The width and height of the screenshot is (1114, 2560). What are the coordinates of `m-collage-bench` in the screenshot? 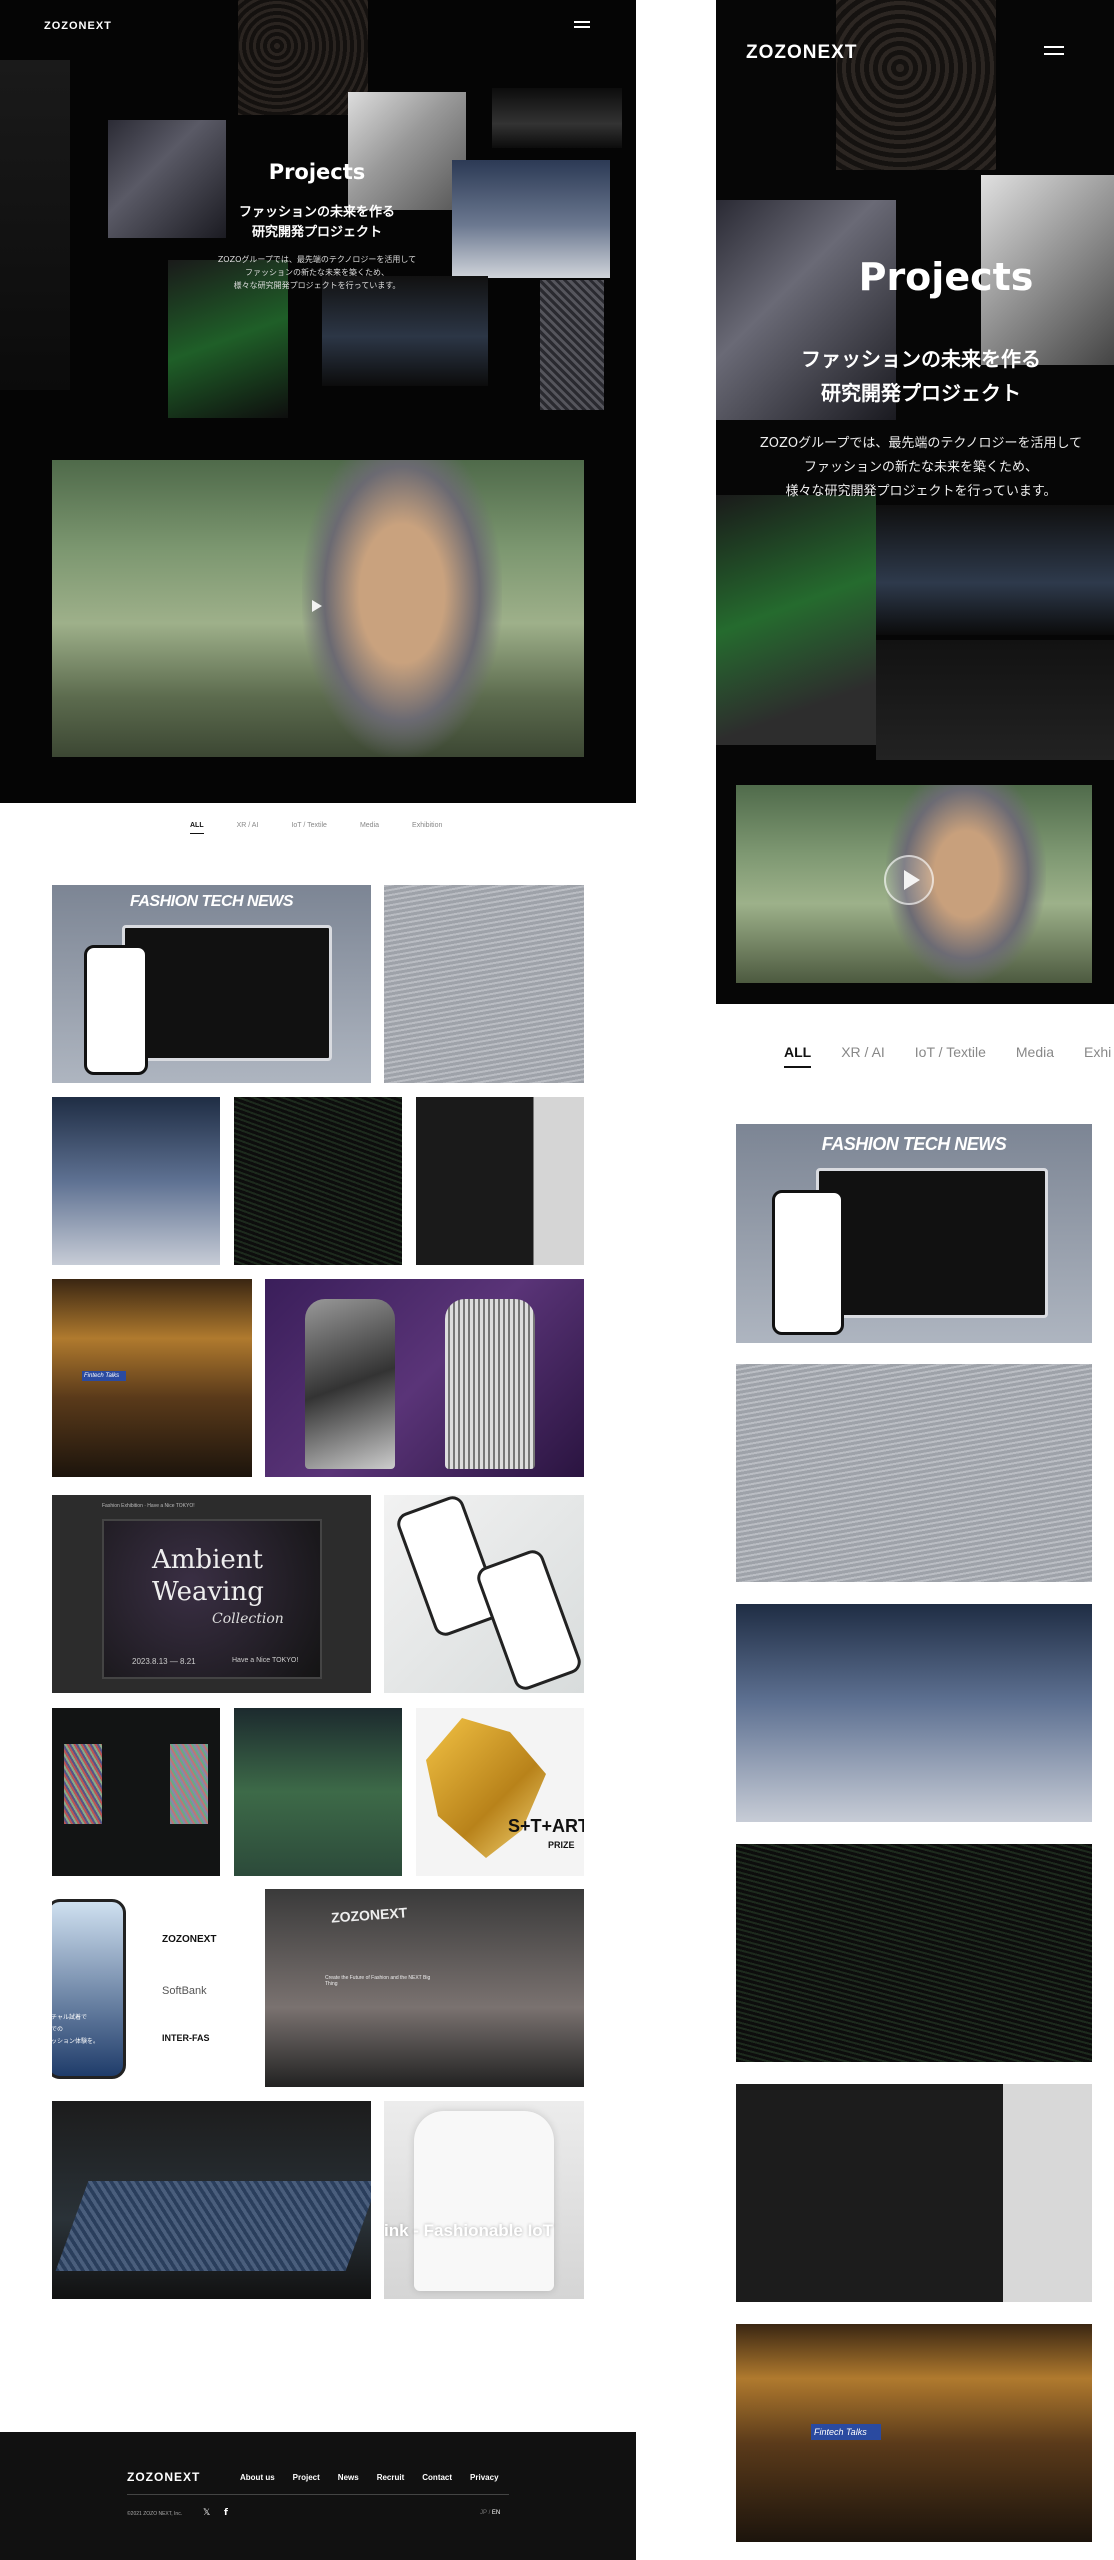 It's located at (995, 570).